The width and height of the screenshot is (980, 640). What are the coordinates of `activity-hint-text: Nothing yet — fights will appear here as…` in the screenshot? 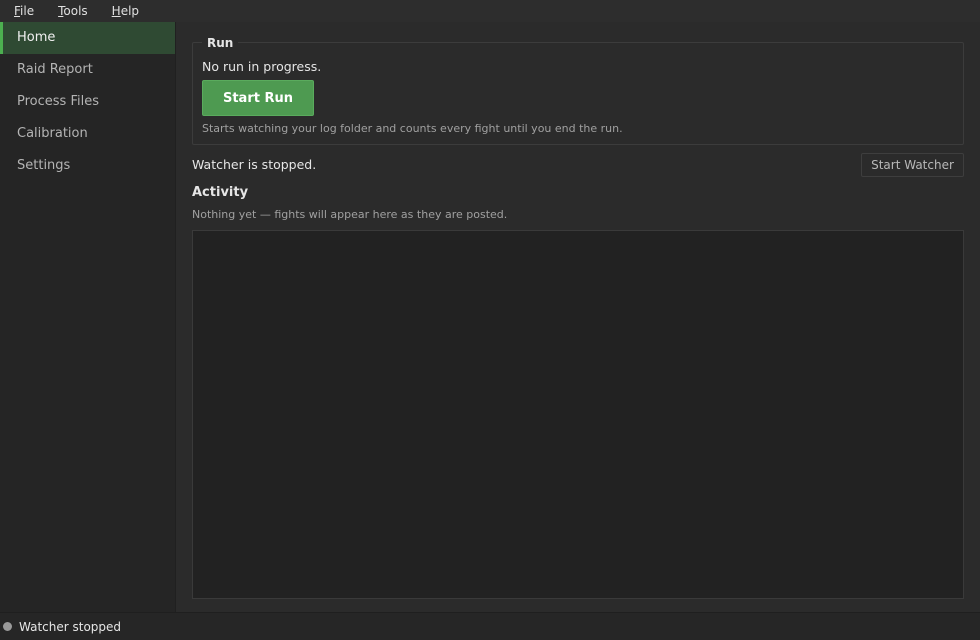 It's located at (350, 214).